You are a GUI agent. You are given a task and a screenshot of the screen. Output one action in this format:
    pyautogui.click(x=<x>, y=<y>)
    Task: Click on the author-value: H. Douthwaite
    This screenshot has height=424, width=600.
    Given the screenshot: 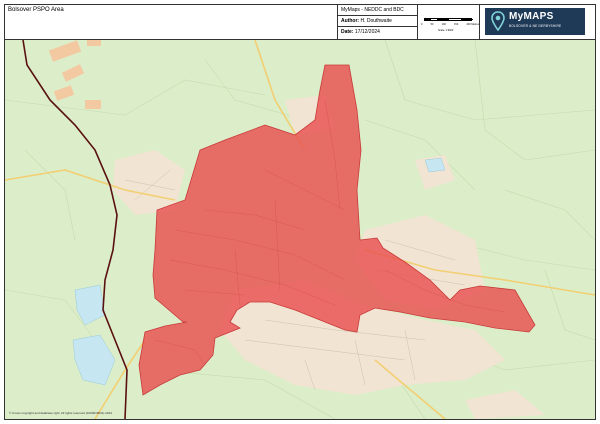 What is the action you would take?
    pyautogui.click(x=376, y=21)
    